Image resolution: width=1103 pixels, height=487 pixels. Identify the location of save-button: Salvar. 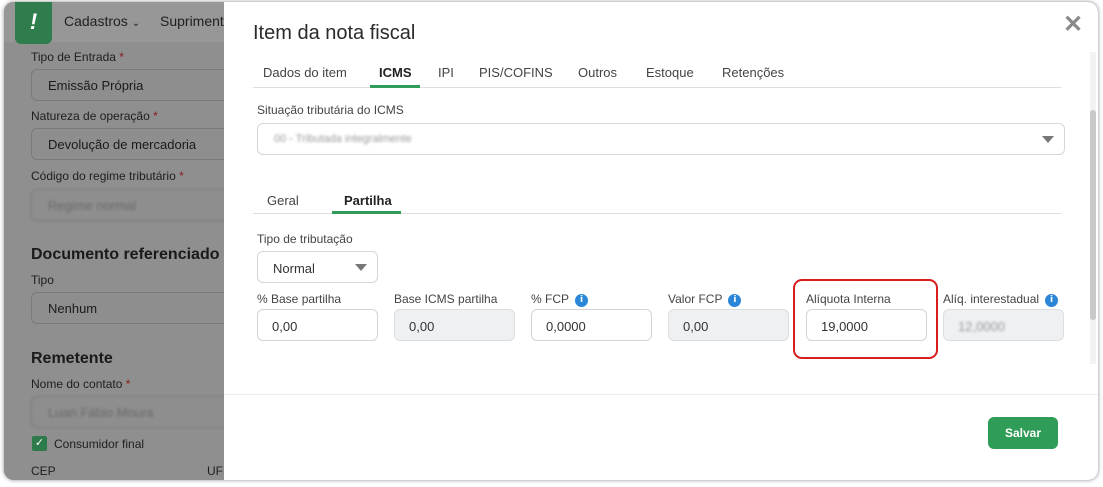
(1023, 433).